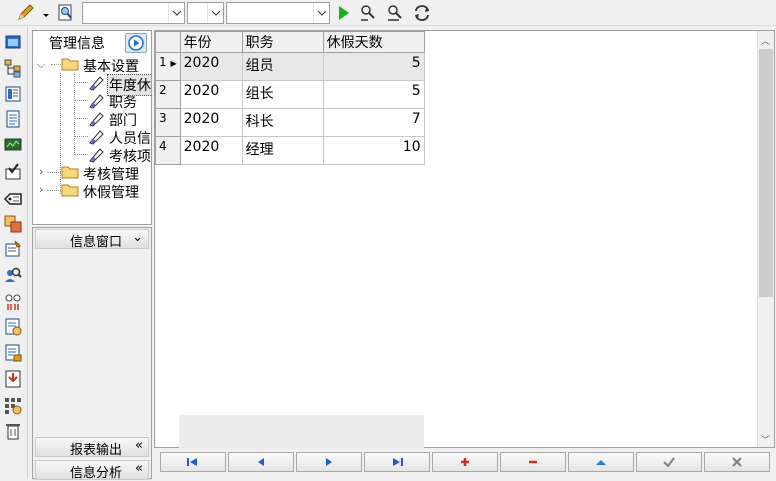  Describe the element at coordinates (41, 65) in the screenshot. I see `chevron-down-icon: ⌵` at that location.